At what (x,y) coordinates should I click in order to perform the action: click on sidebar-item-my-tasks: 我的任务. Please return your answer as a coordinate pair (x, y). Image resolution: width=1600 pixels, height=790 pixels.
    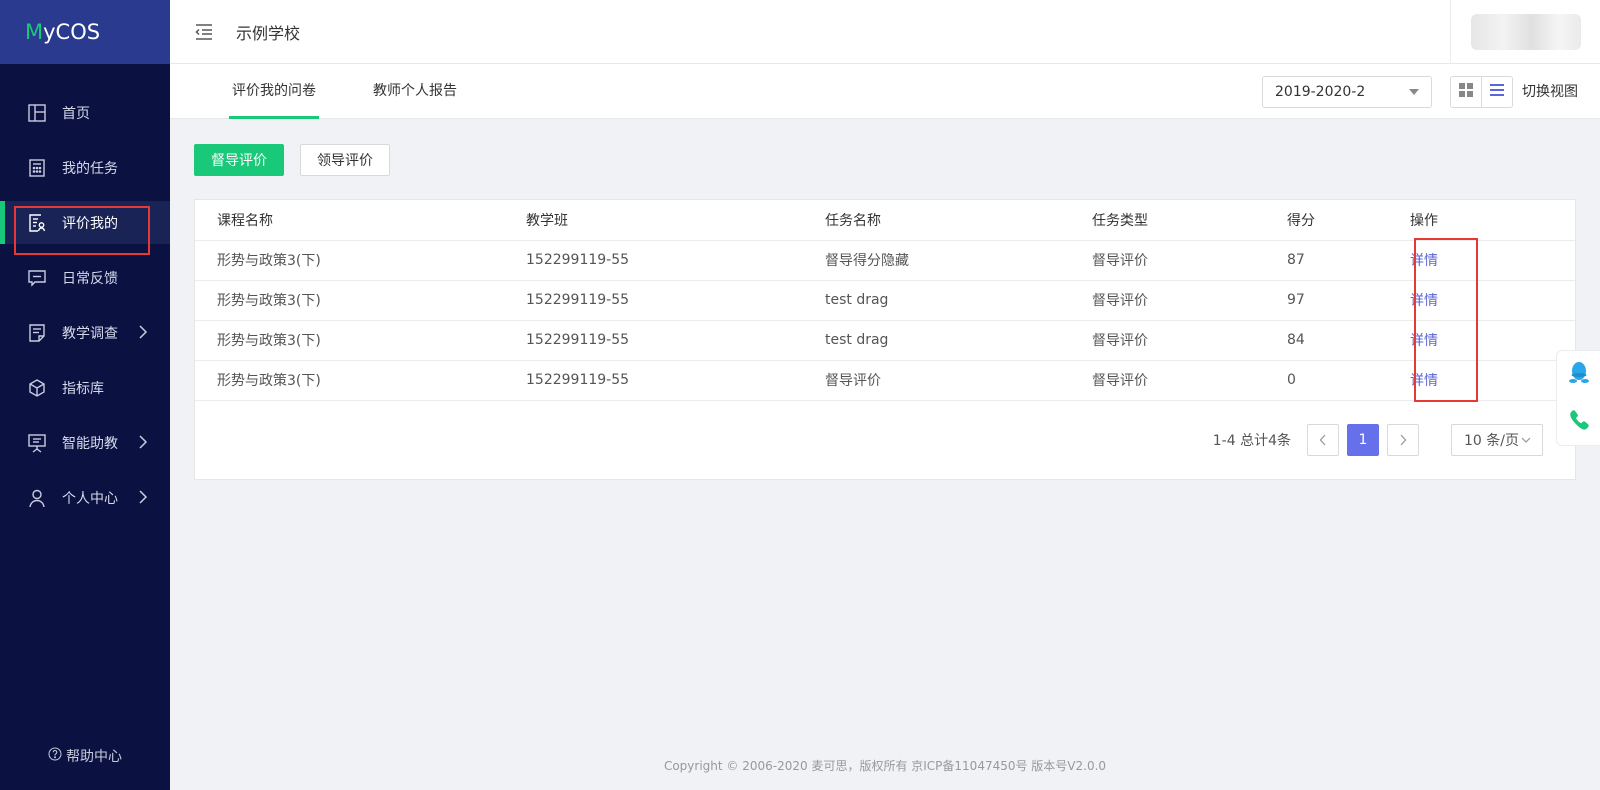
    Looking at the image, I should click on (85, 167).